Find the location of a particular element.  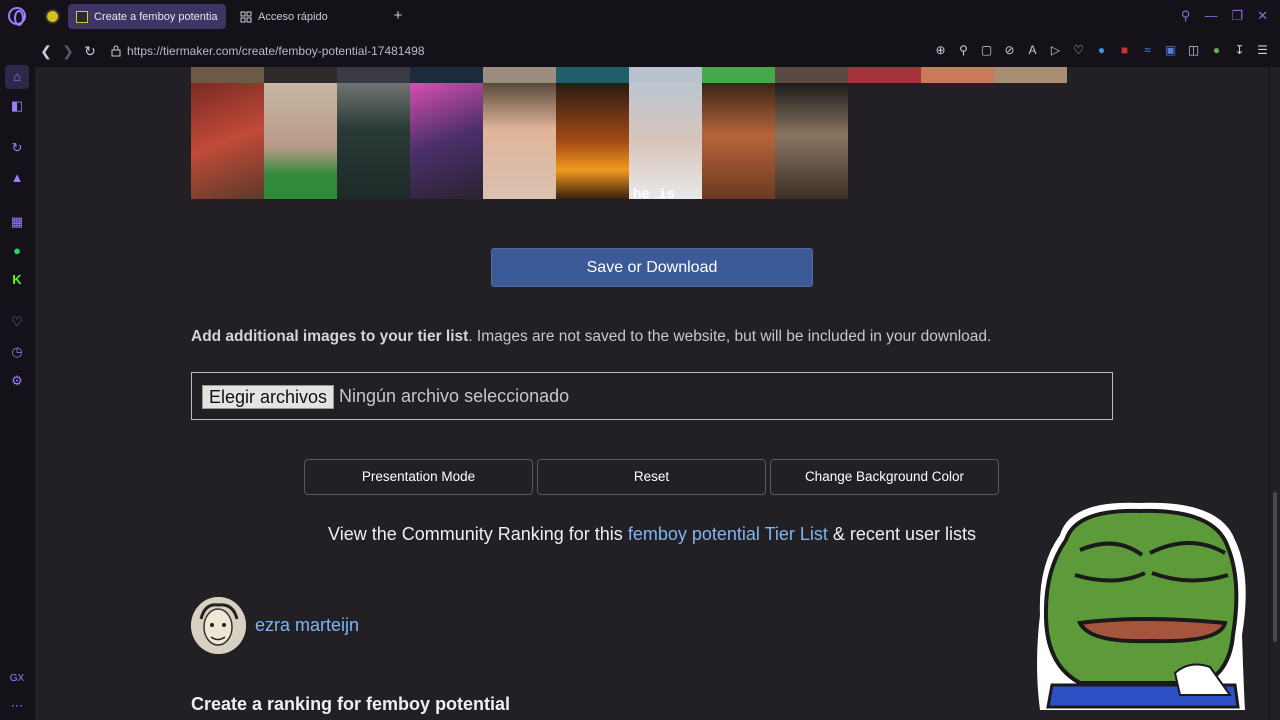

kick-icon: K is located at coordinates (17, 280).